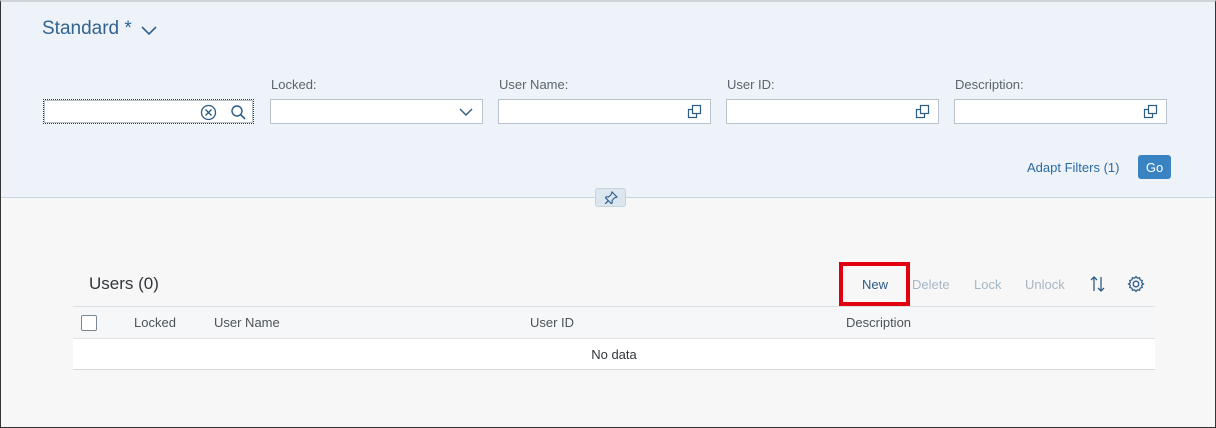  I want to click on locked-select, so click(376, 111).